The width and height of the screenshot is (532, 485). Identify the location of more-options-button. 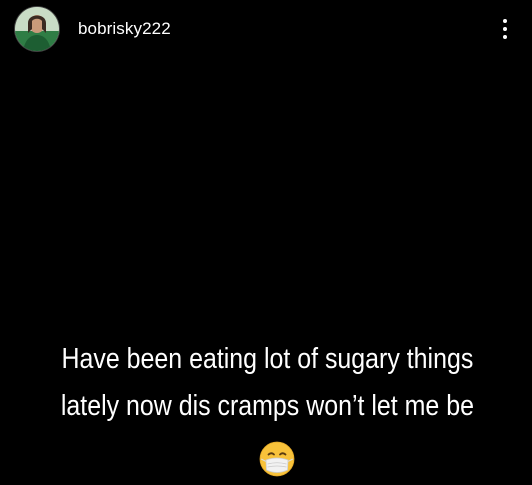
(505, 29).